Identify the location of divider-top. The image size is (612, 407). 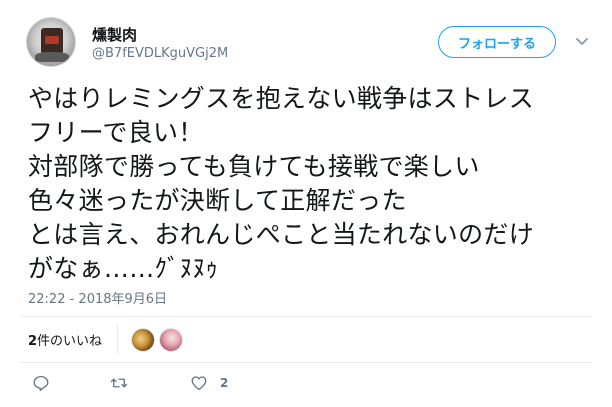
(306, 316).